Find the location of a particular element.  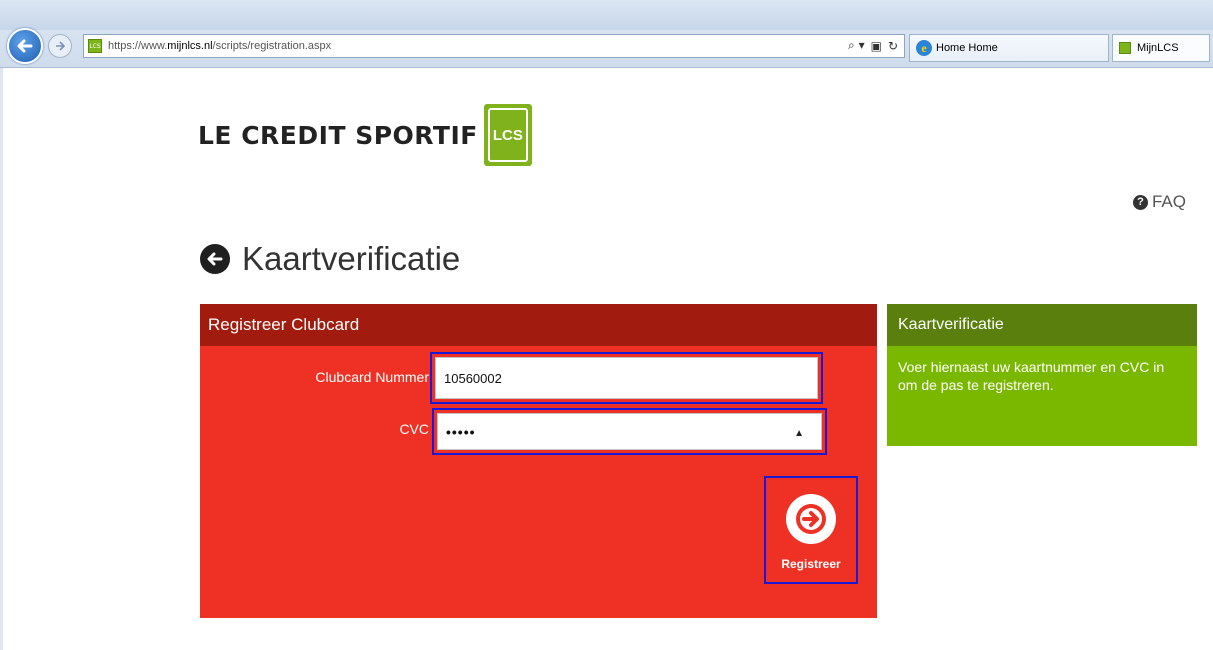

back-arrow-icon is located at coordinates (25, 46).